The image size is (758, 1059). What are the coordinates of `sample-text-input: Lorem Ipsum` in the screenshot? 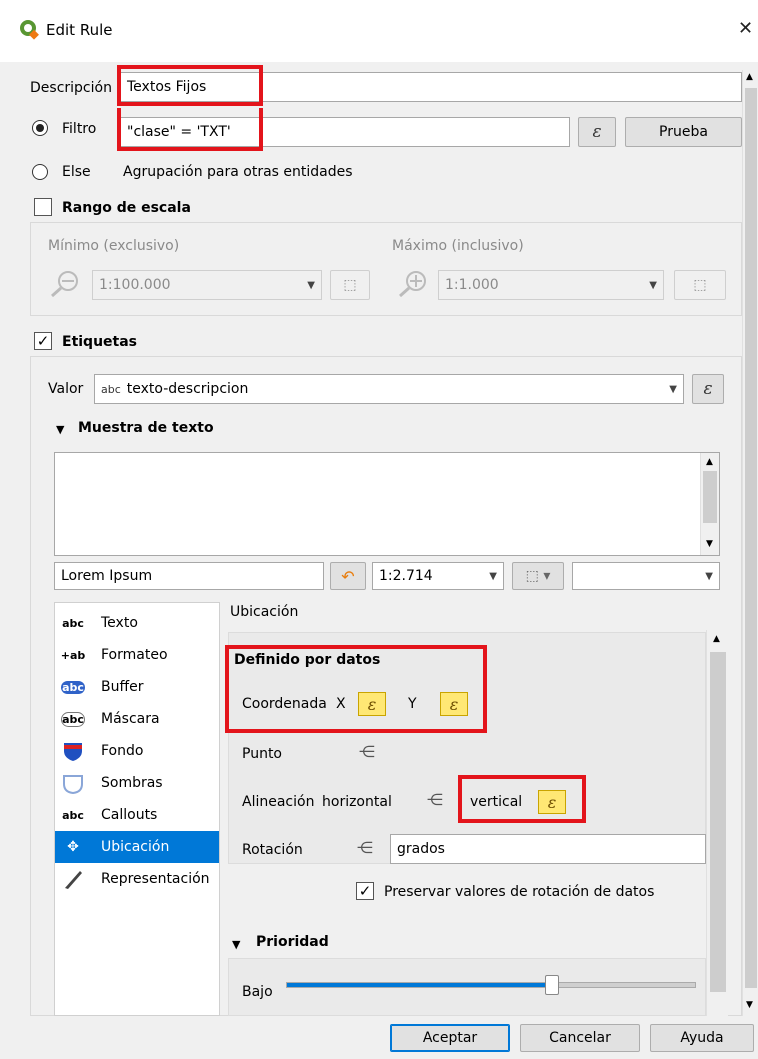 It's located at (189, 576).